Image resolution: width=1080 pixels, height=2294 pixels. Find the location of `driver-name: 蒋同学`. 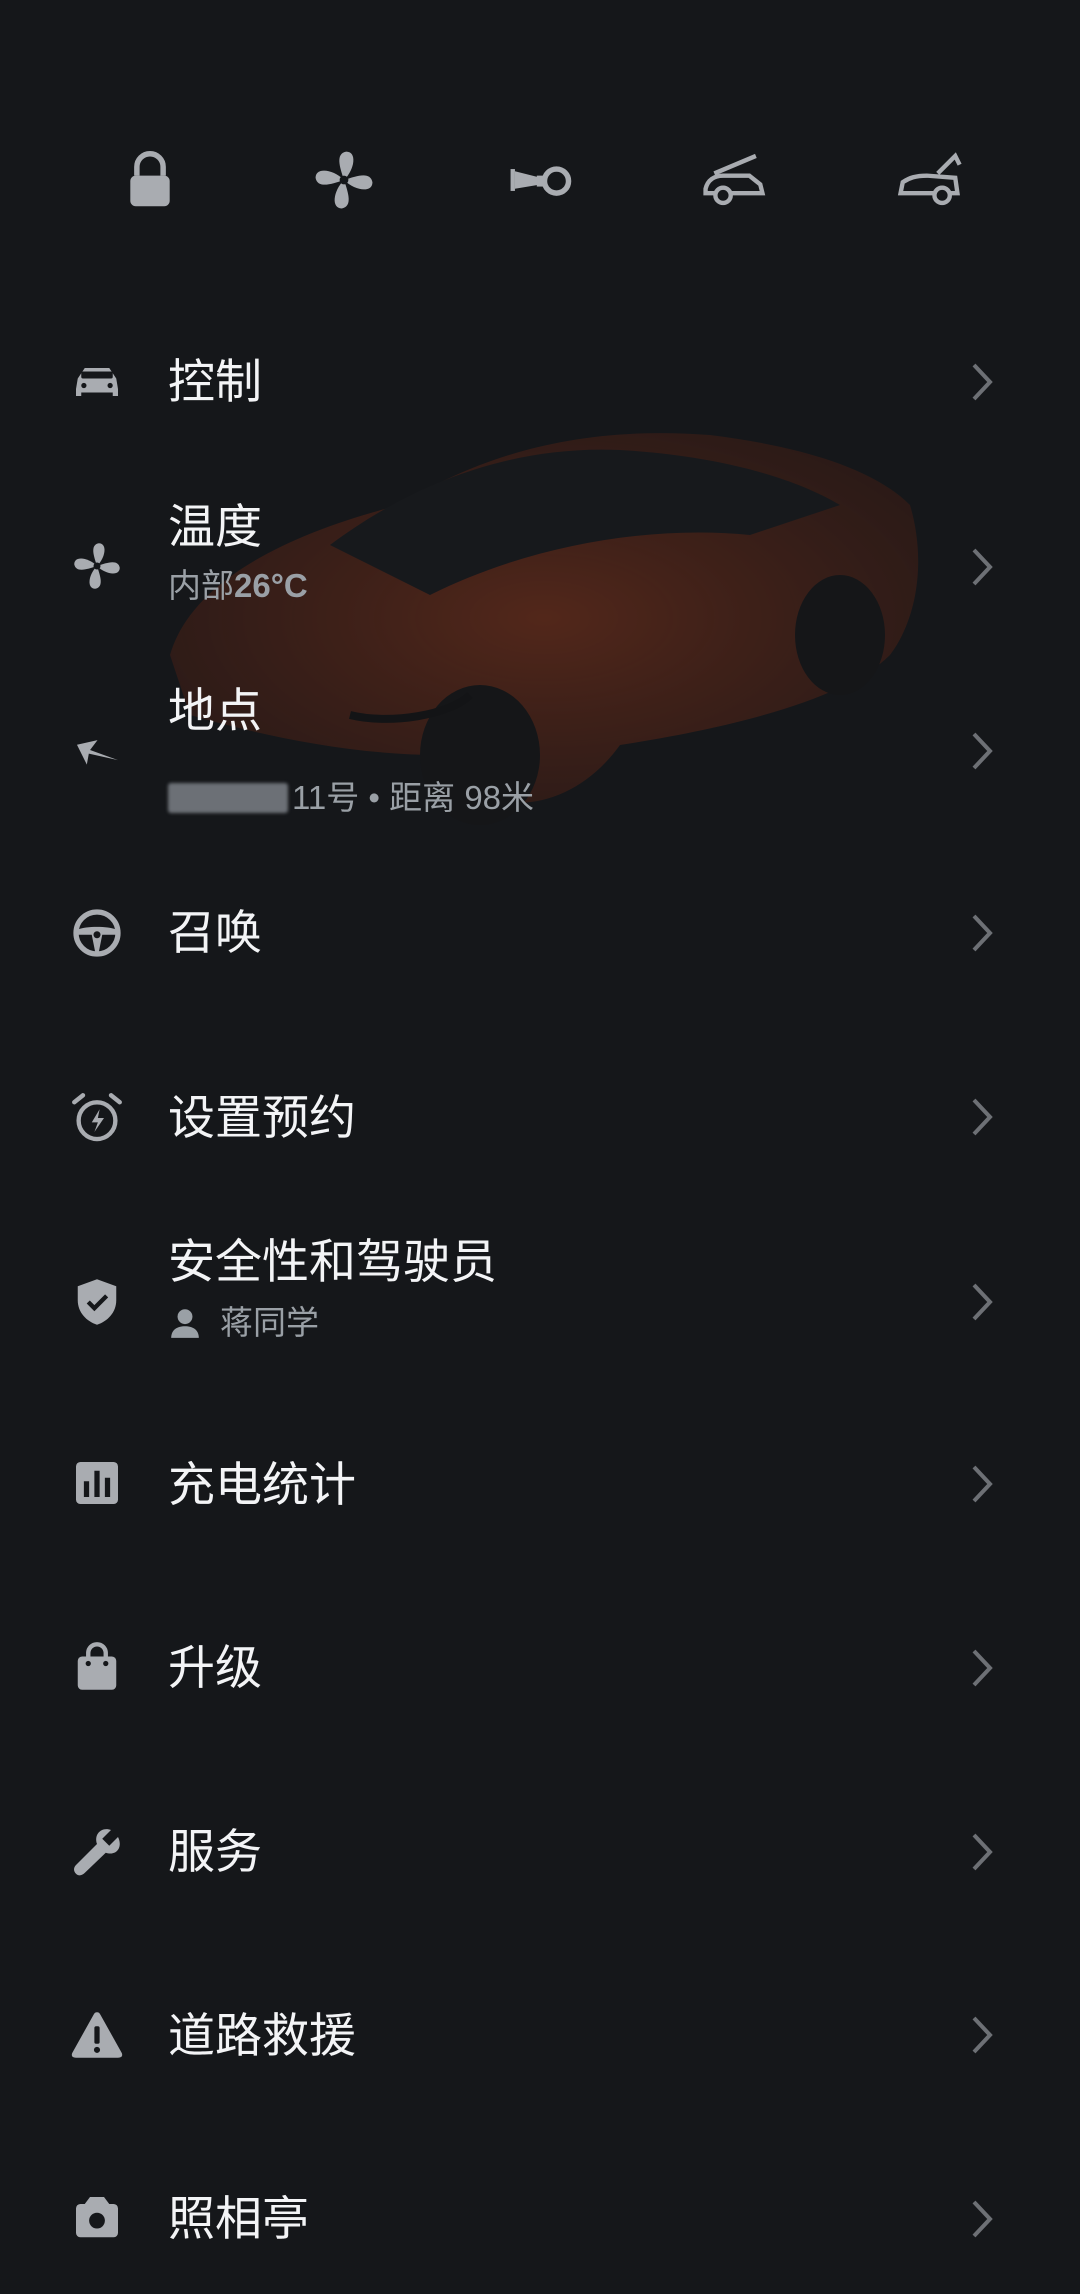

driver-name: 蒋同学 is located at coordinates (269, 1322).